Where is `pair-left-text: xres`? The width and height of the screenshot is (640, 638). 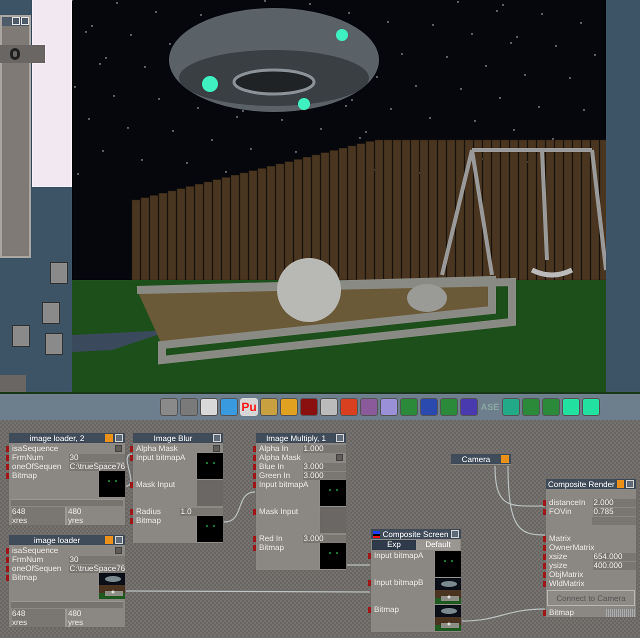
pair-left-text: xres is located at coordinates (39, 622).